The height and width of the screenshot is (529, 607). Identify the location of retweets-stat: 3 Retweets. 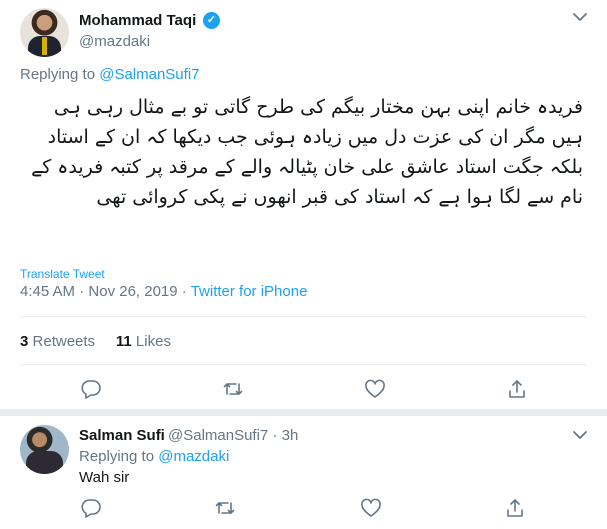
(57, 341).